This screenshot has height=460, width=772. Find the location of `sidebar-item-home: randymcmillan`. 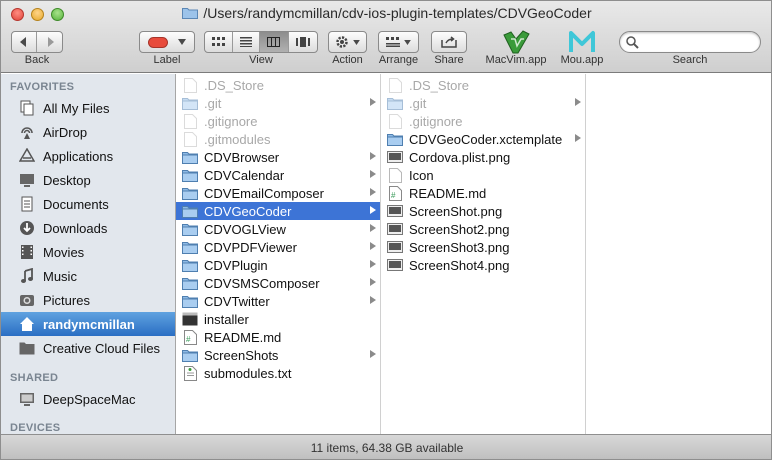

sidebar-item-home: randymcmillan is located at coordinates (88, 324).